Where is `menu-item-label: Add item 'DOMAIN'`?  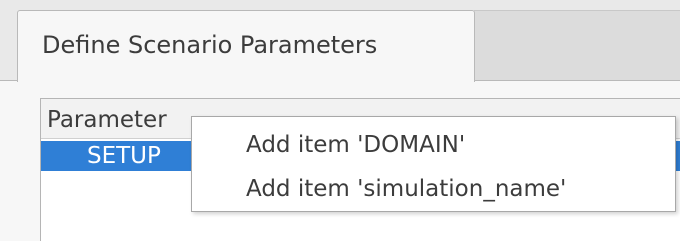
menu-item-label: Add item 'DOMAIN' is located at coordinates (356, 145).